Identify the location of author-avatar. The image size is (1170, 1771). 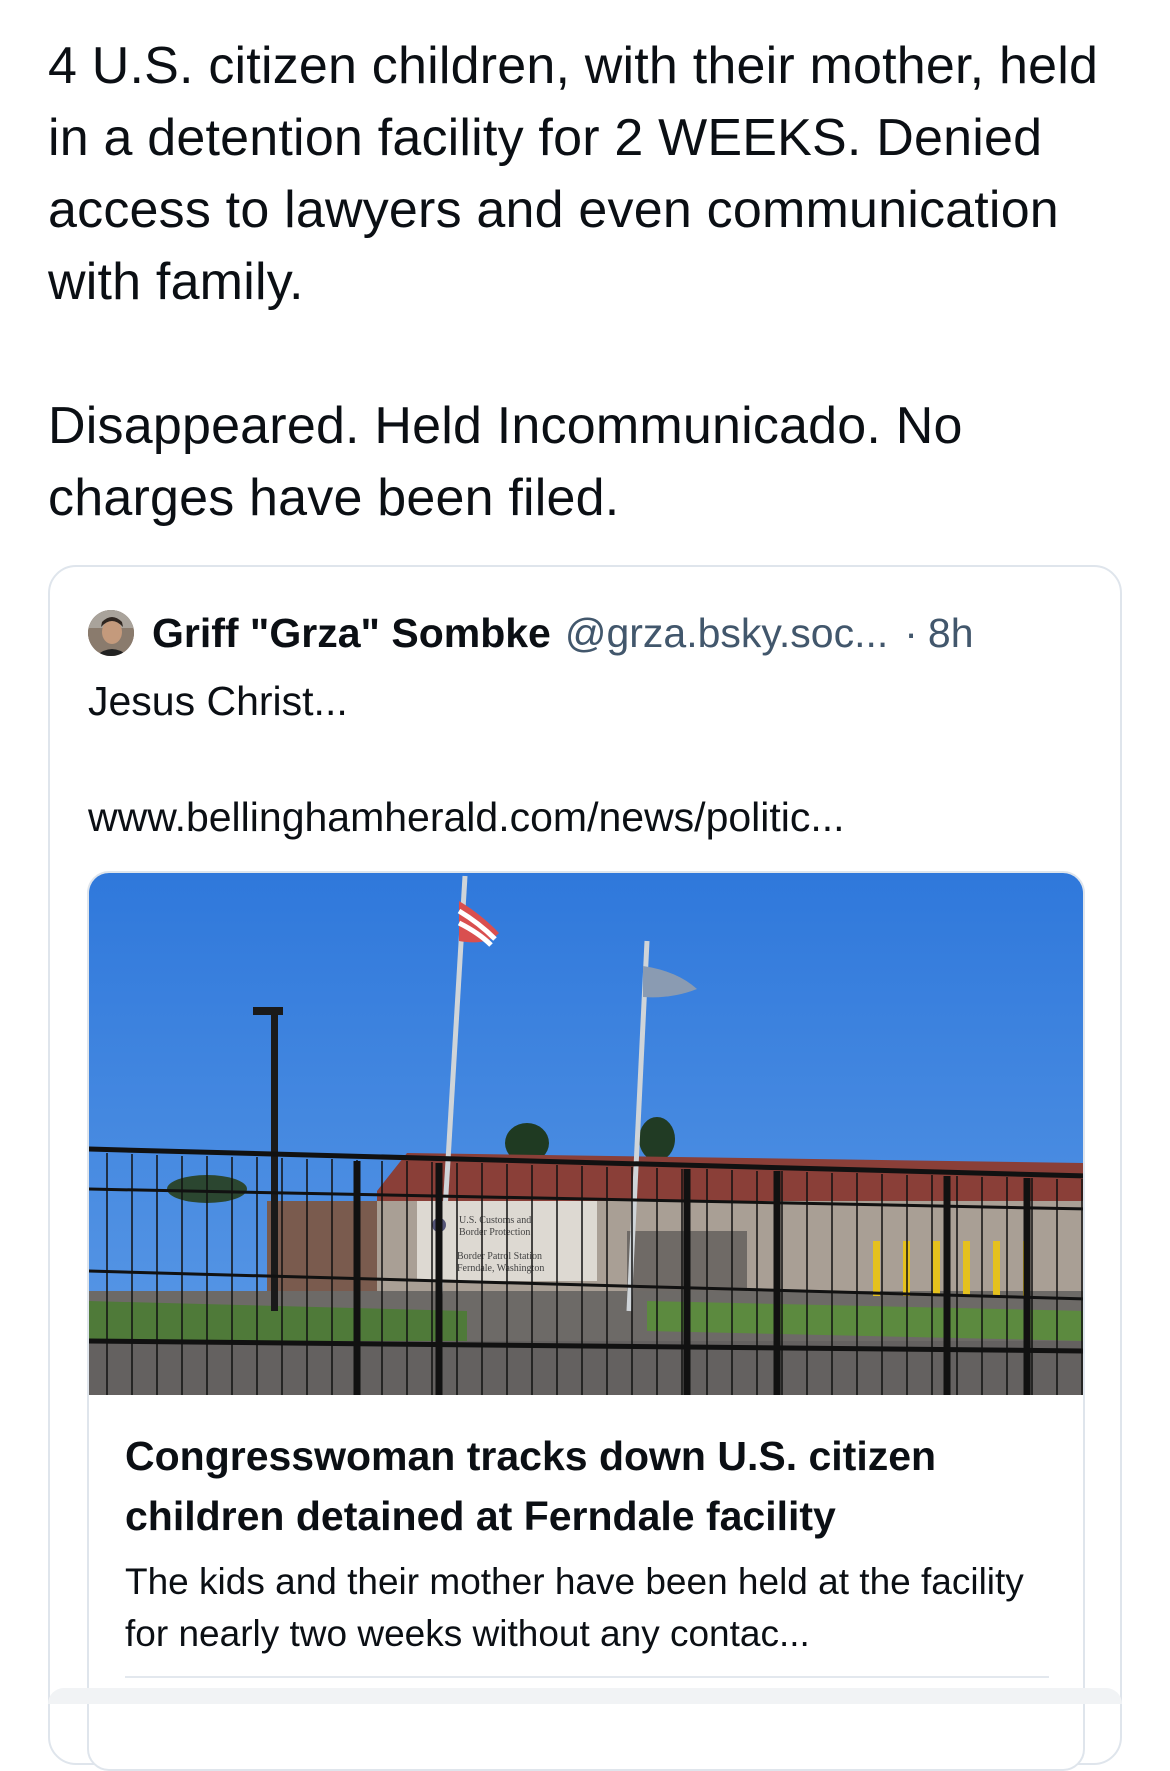
(111, 633).